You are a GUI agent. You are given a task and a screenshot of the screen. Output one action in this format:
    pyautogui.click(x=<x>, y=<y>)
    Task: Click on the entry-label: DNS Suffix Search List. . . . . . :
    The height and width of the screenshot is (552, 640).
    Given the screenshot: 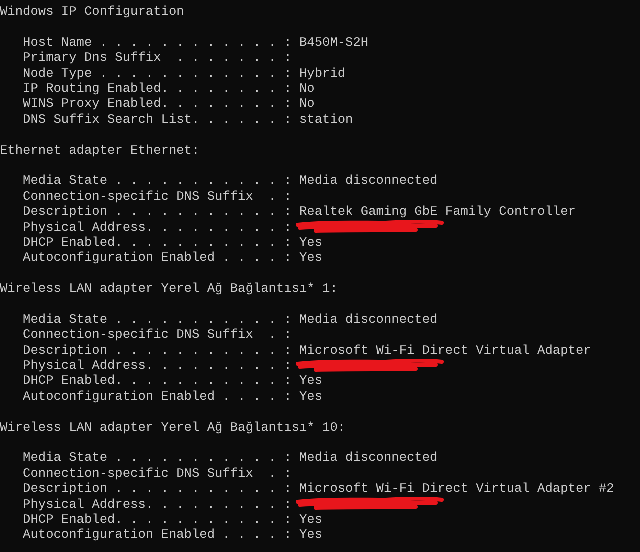 What is the action you would take?
    pyautogui.click(x=157, y=120)
    